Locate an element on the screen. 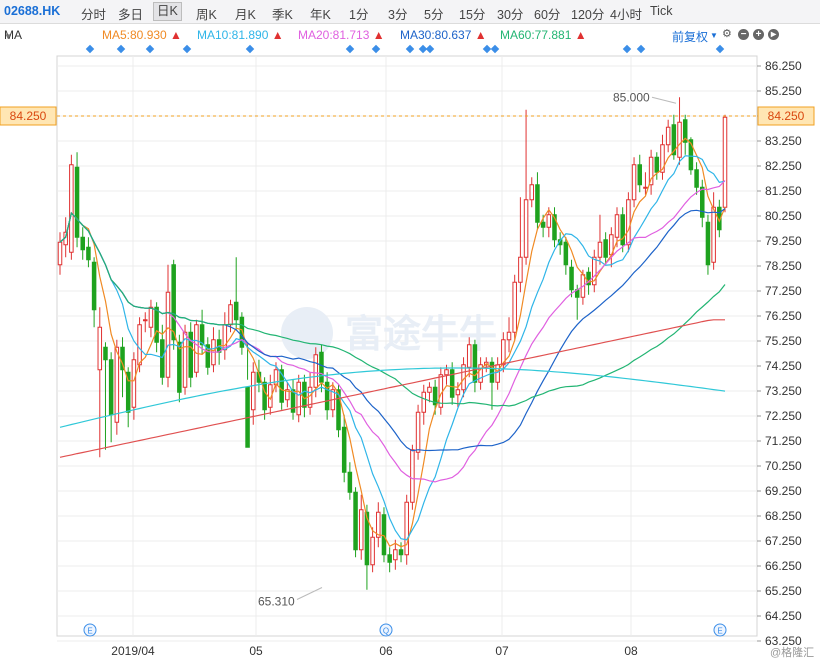 The width and height of the screenshot is (820, 663). tab-11: 30分 is located at coordinates (510, 13).